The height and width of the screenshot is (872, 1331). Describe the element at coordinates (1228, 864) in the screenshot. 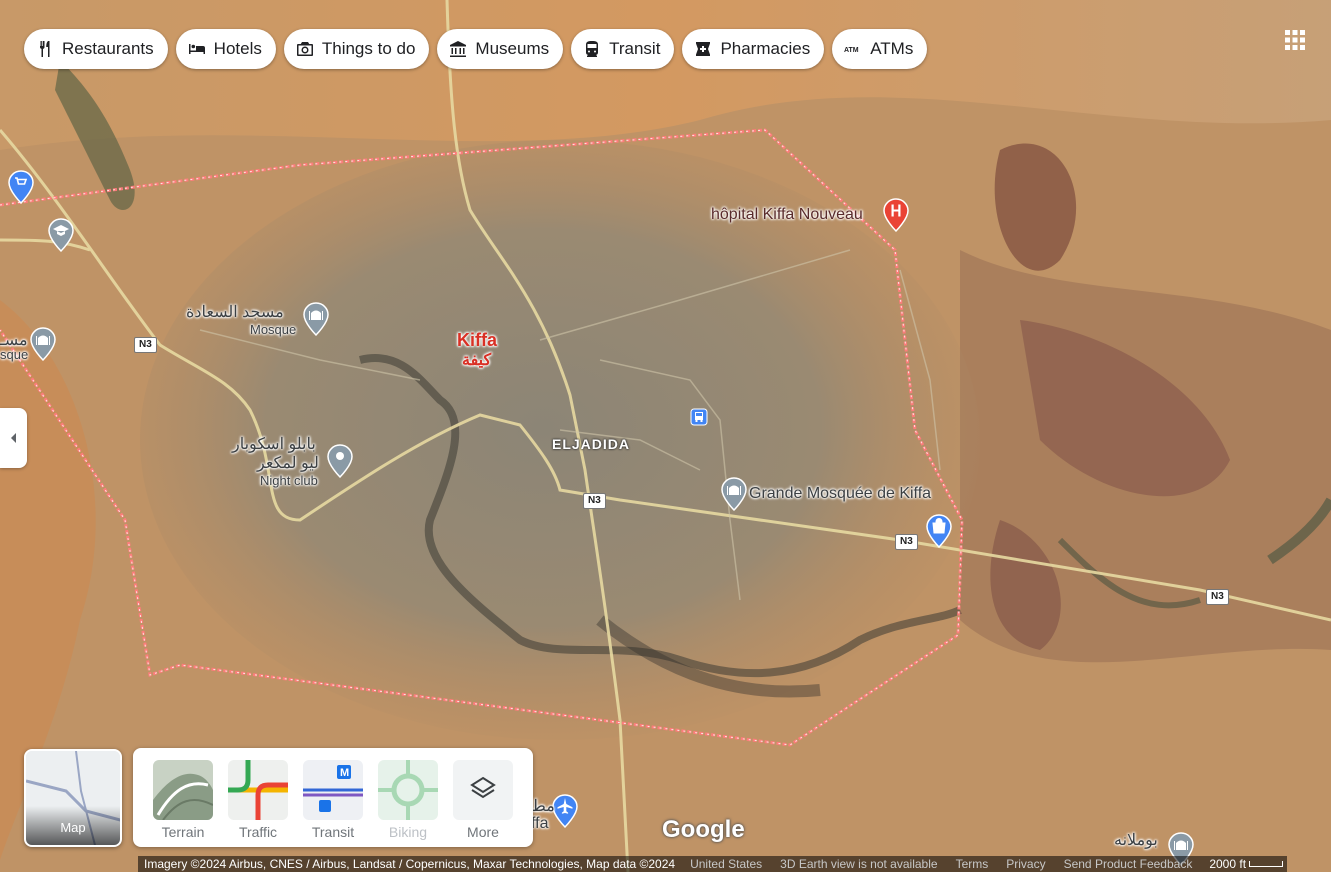

I see `scale-label: 2000 ft` at that location.